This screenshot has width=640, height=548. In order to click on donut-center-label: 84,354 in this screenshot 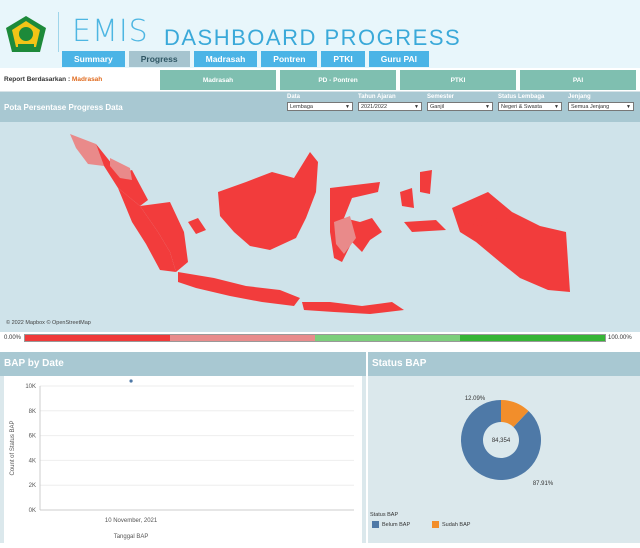, I will do `click(501, 441)`.